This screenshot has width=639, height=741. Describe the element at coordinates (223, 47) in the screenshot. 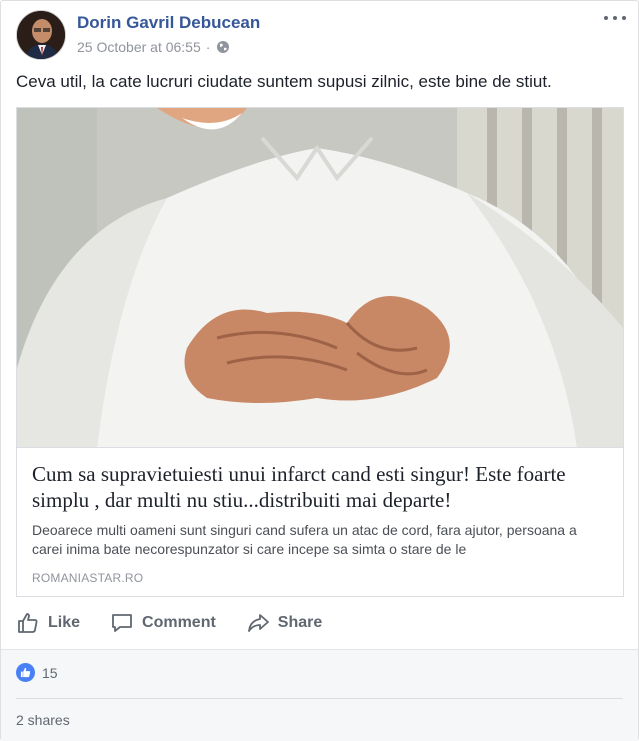

I see `globe-icon` at that location.